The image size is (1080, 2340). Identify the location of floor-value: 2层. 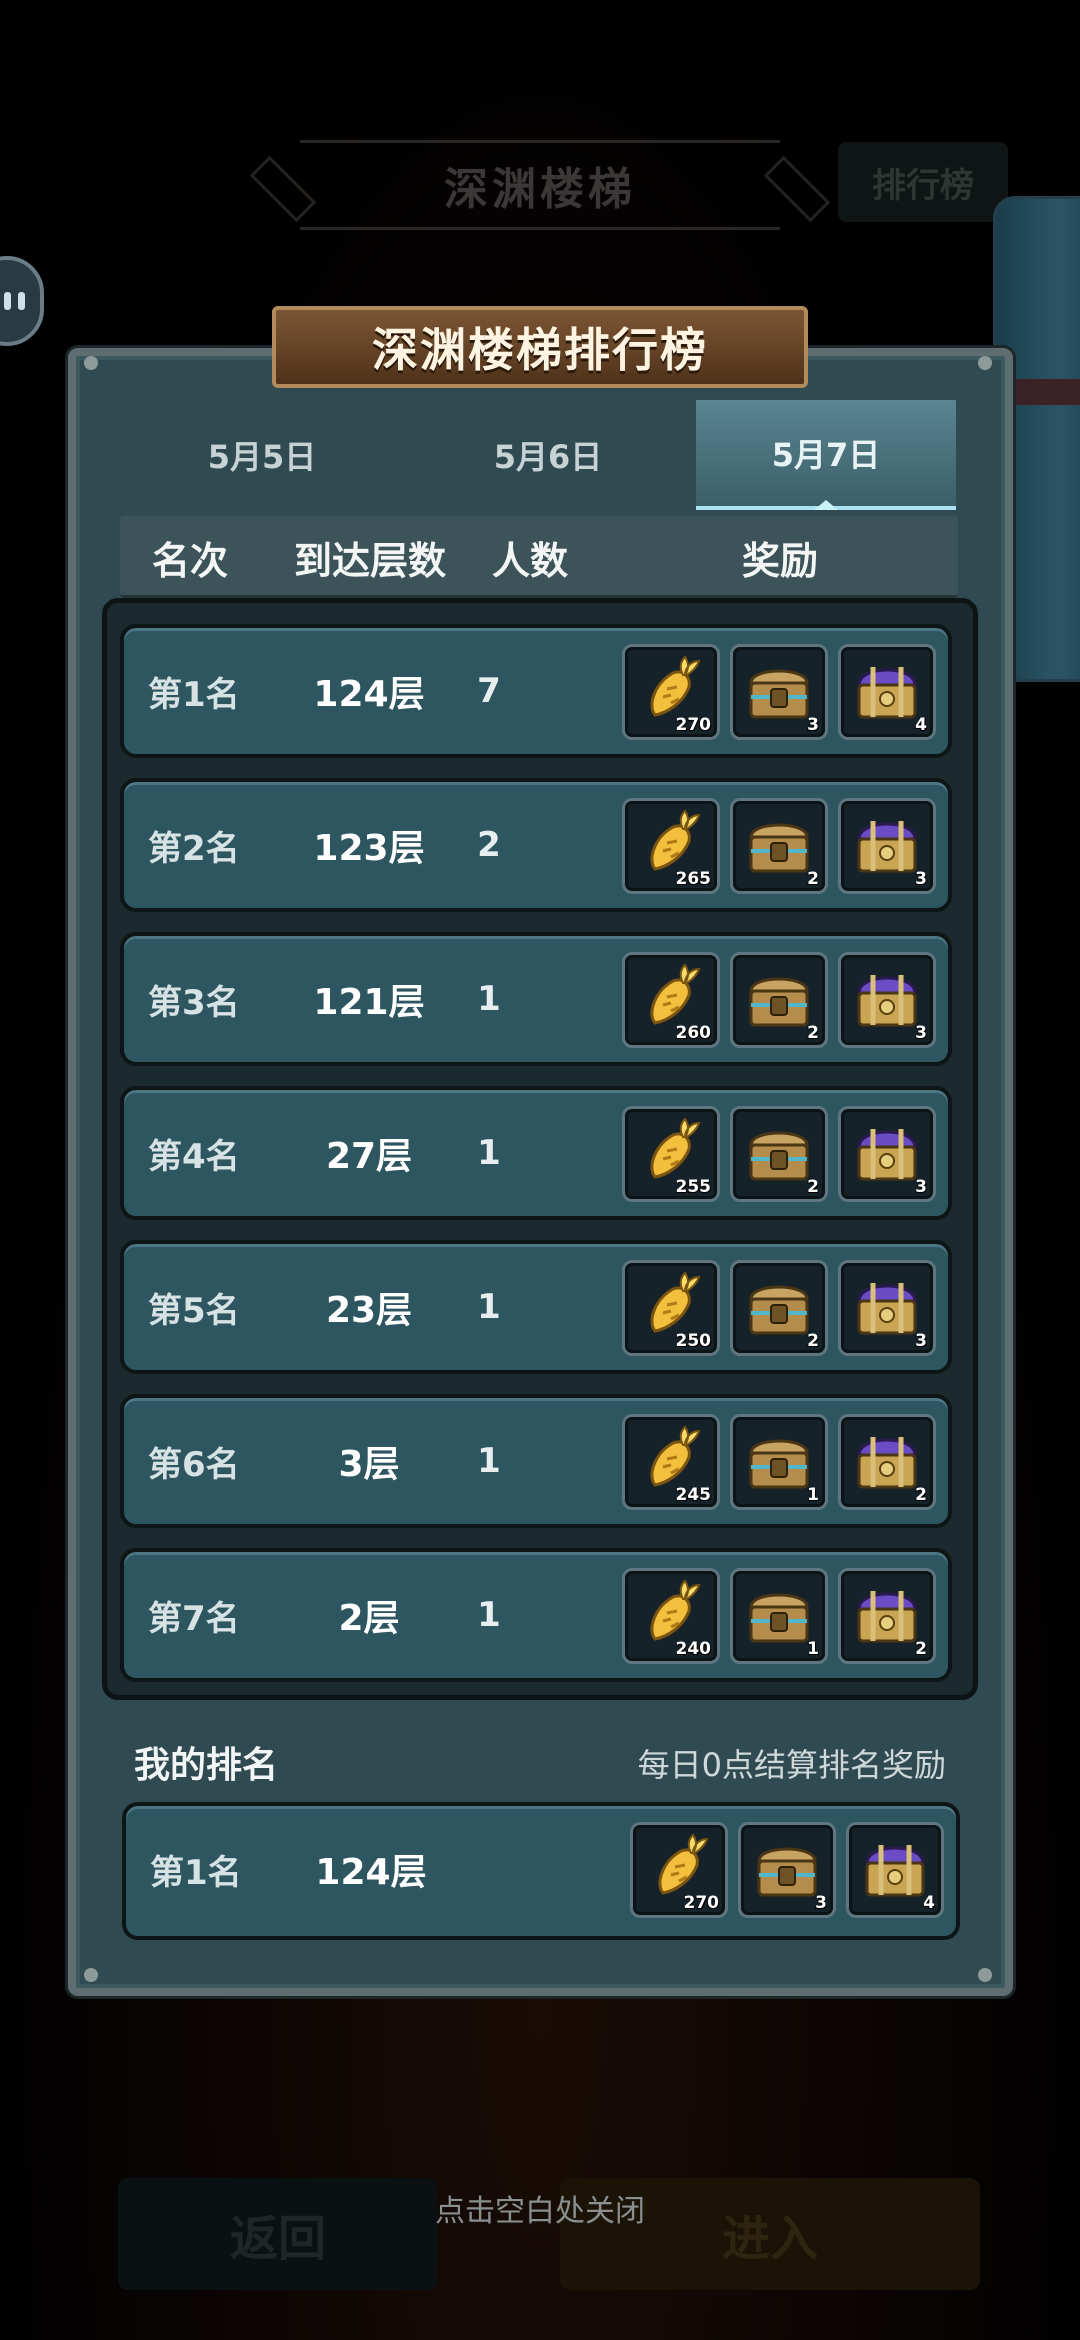
(369, 1618).